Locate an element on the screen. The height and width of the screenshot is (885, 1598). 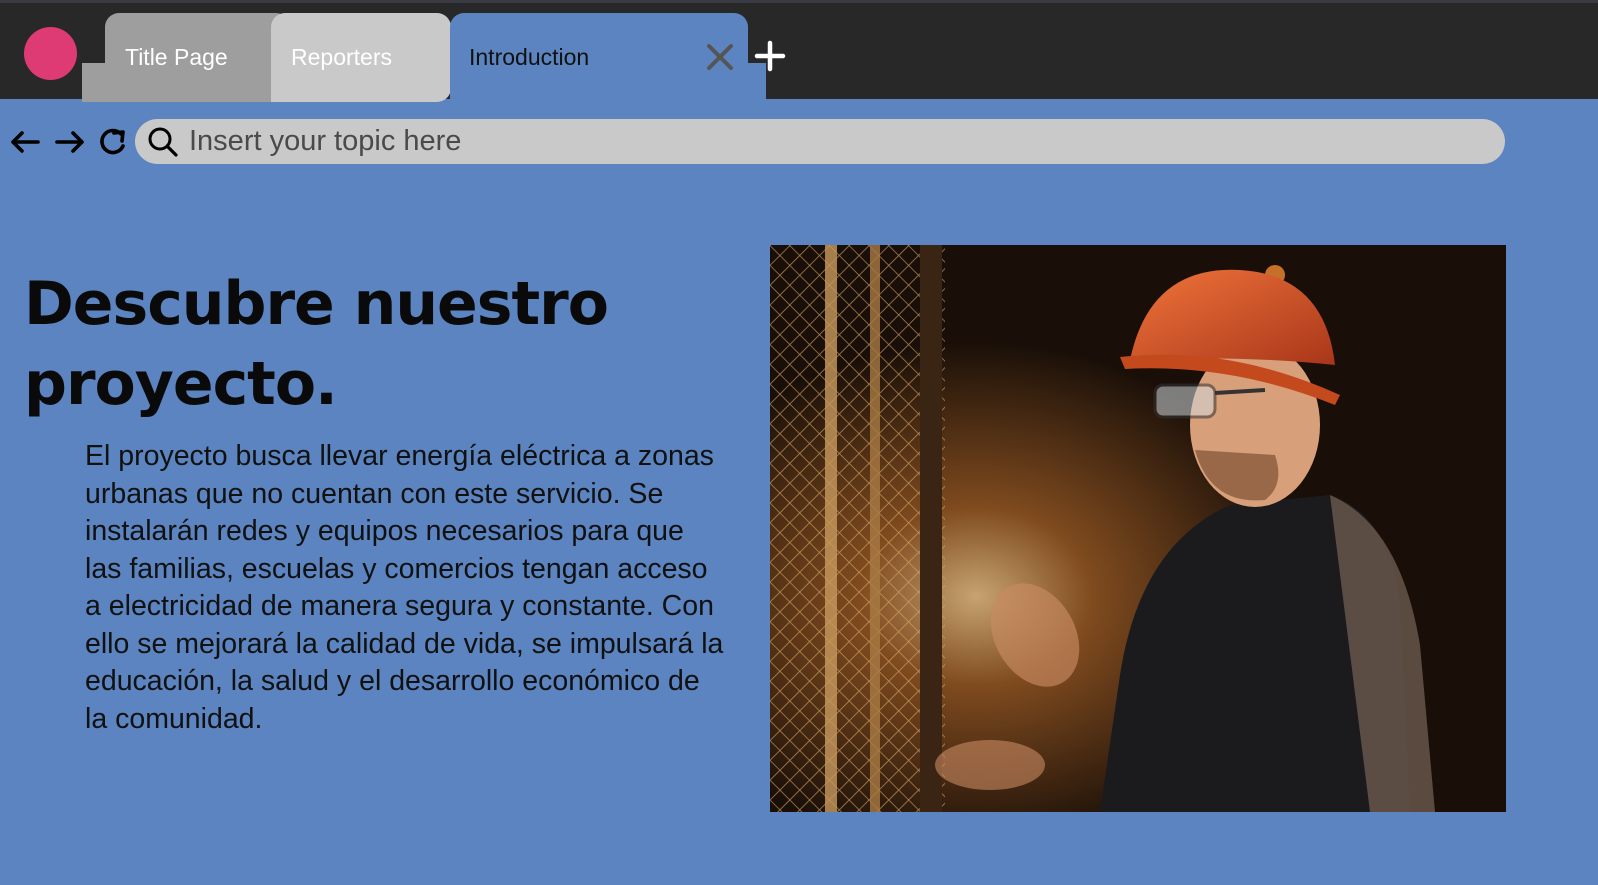
reload-icon is located at coordinates (114, 142).